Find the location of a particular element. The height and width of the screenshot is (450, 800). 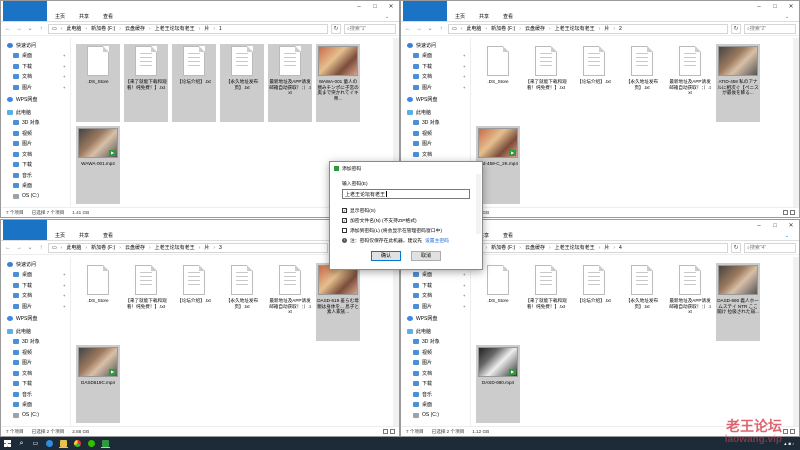

back-button: ← is located at coordinates (408, 29).